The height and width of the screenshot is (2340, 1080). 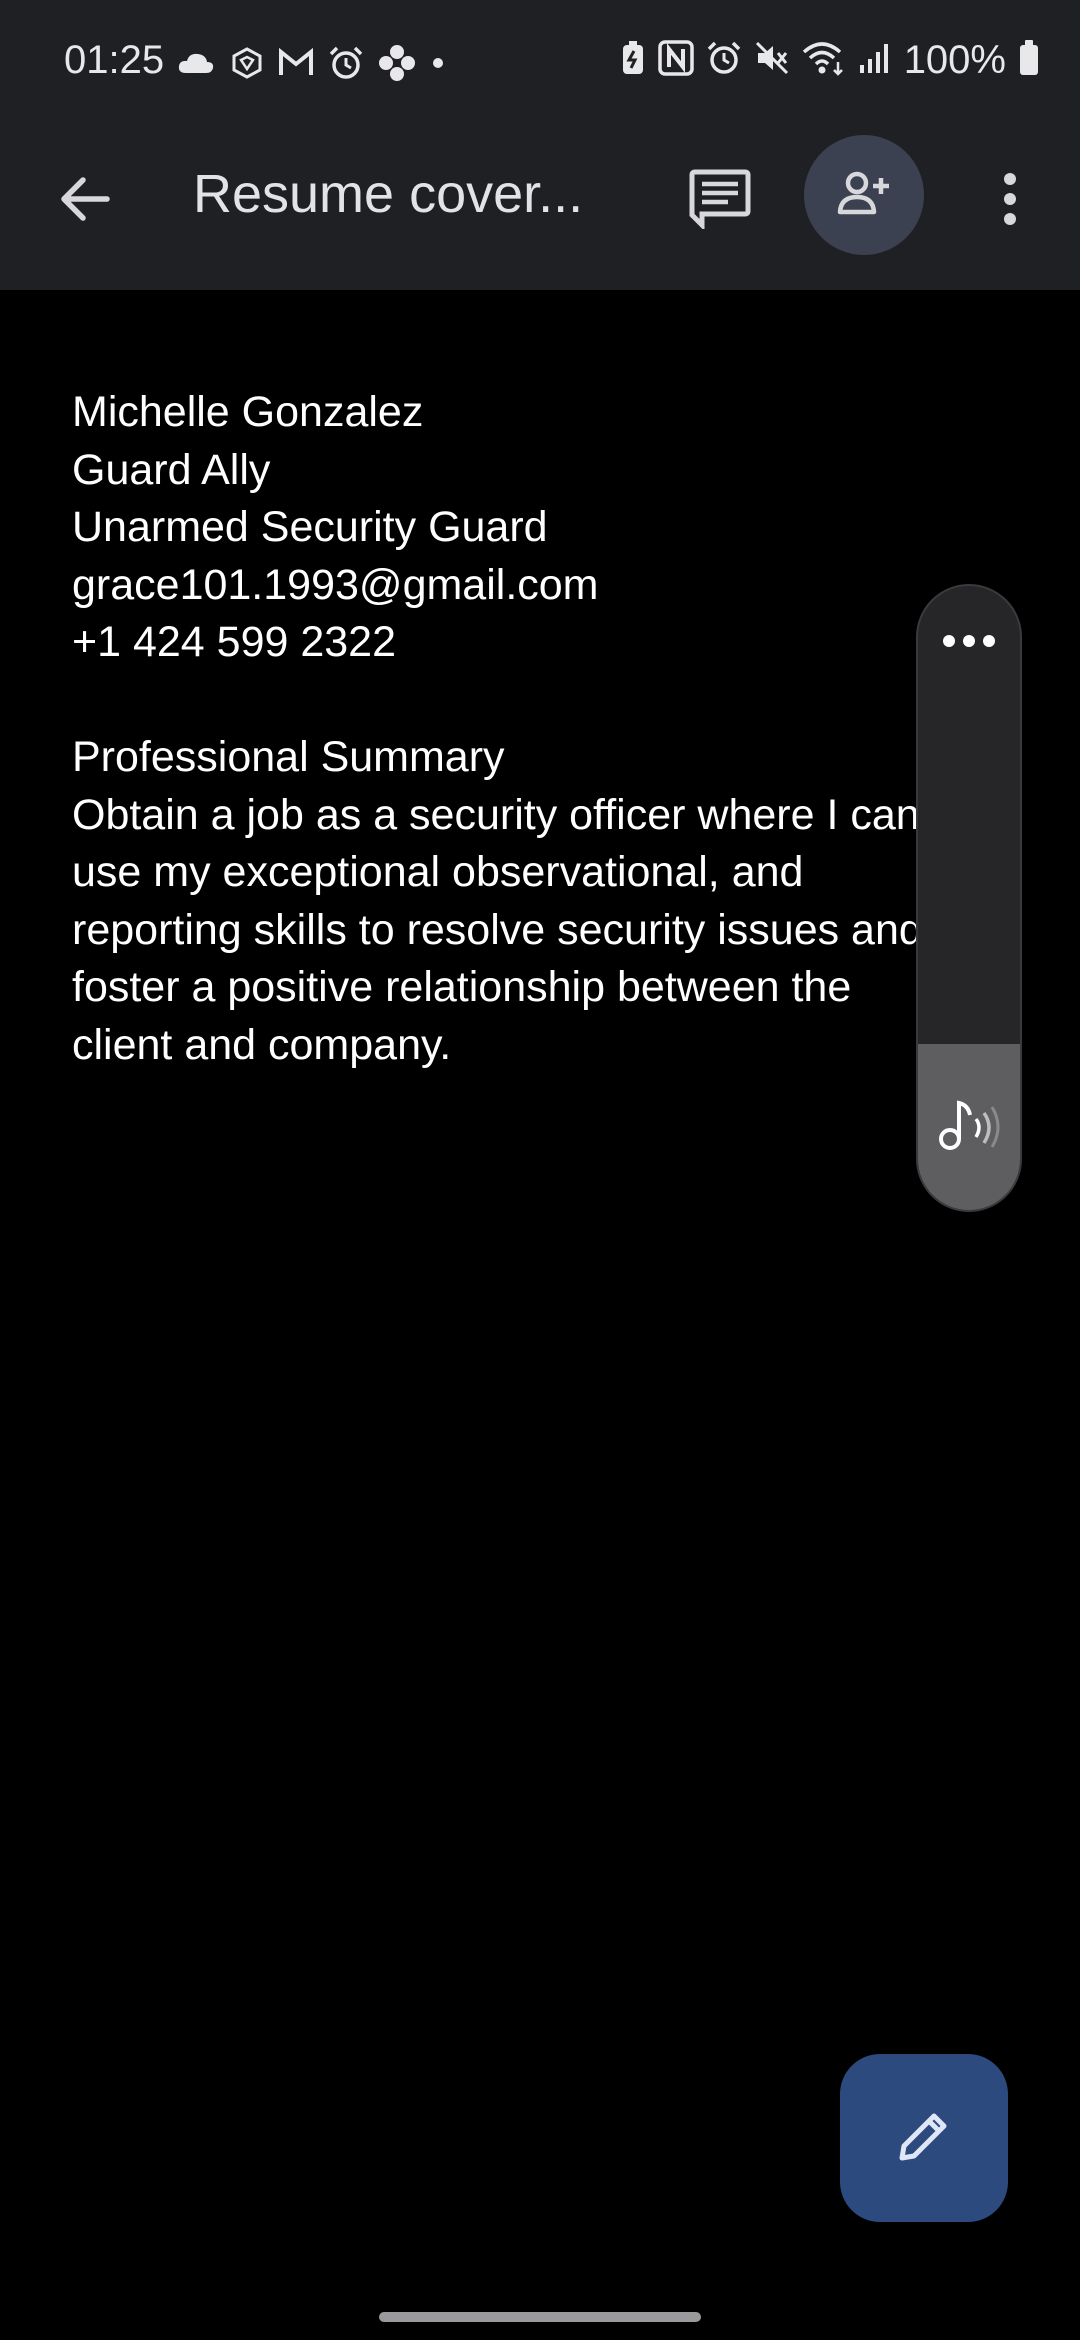 I want to click on status-left-icons, so click(x=311, y=65).